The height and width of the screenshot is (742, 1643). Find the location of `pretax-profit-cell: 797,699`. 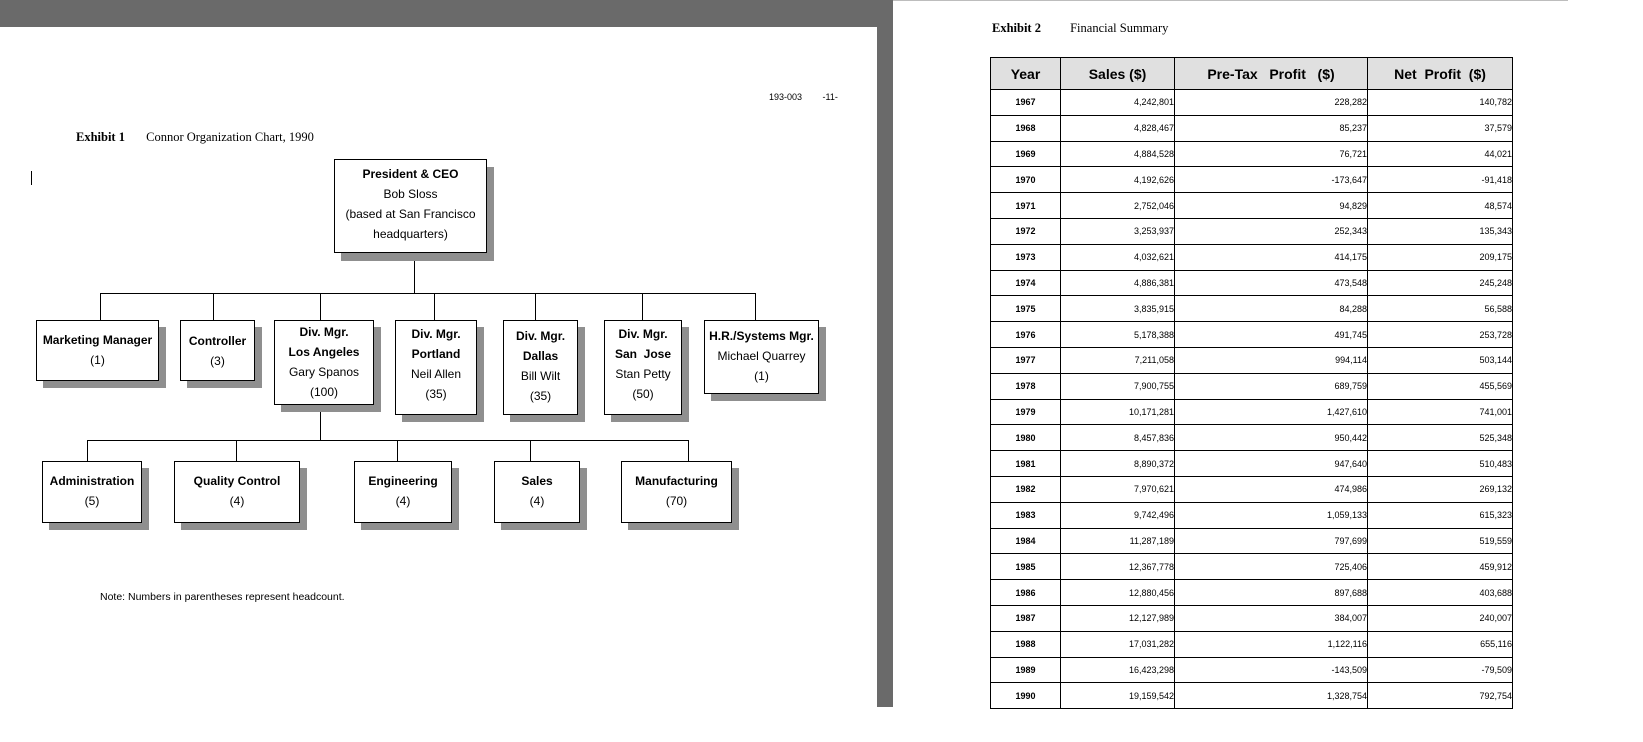

pretax-profit-cell: 797,699 is located at coordinates (1271, 541).